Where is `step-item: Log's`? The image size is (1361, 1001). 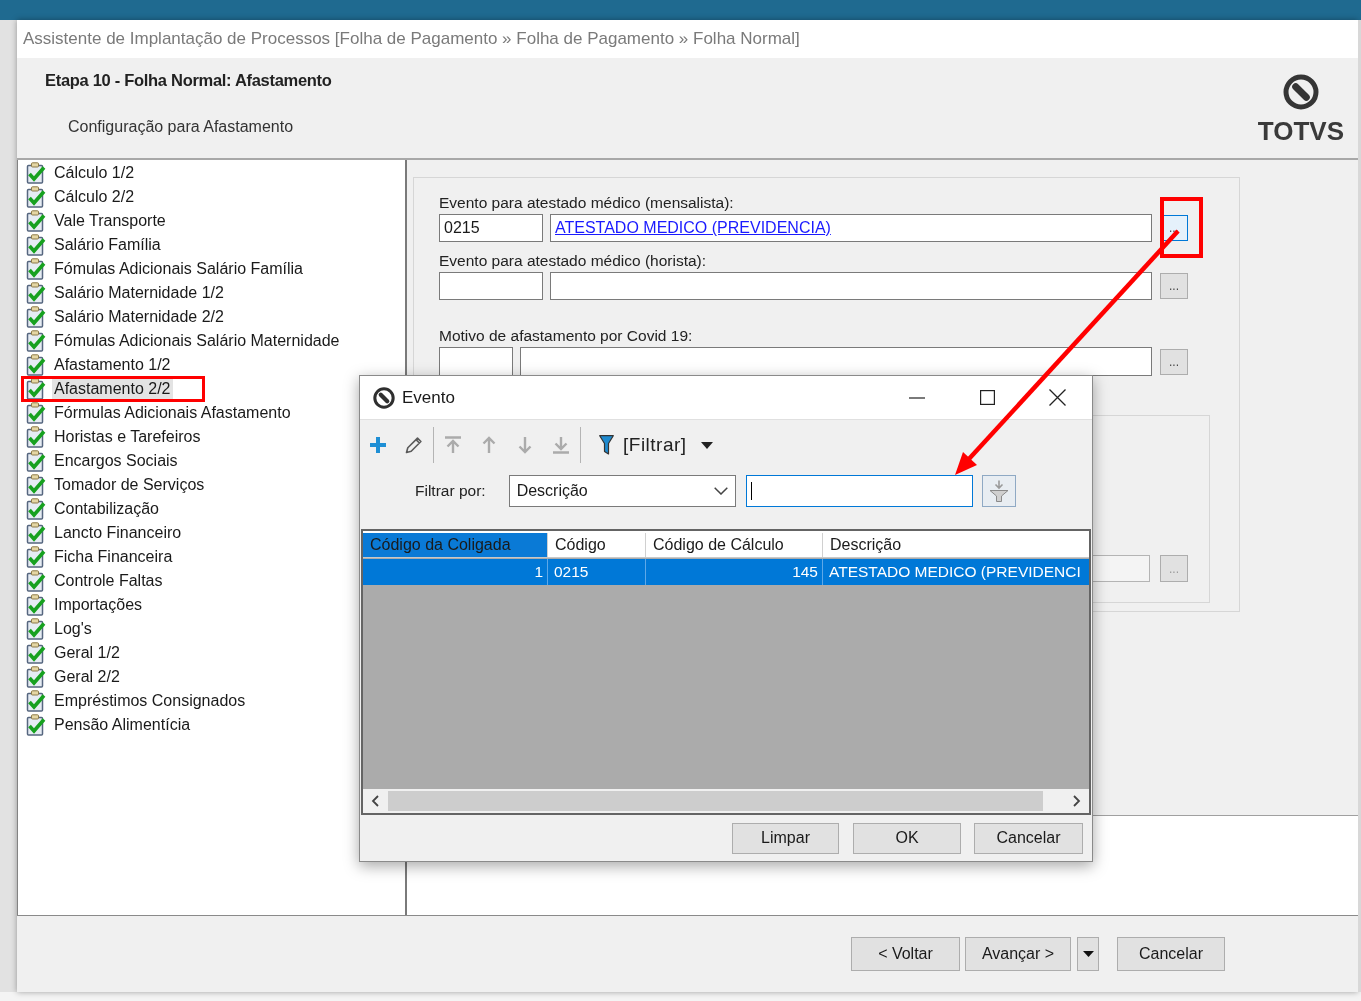
step-item: Log's is located at coordinates (73, 629).